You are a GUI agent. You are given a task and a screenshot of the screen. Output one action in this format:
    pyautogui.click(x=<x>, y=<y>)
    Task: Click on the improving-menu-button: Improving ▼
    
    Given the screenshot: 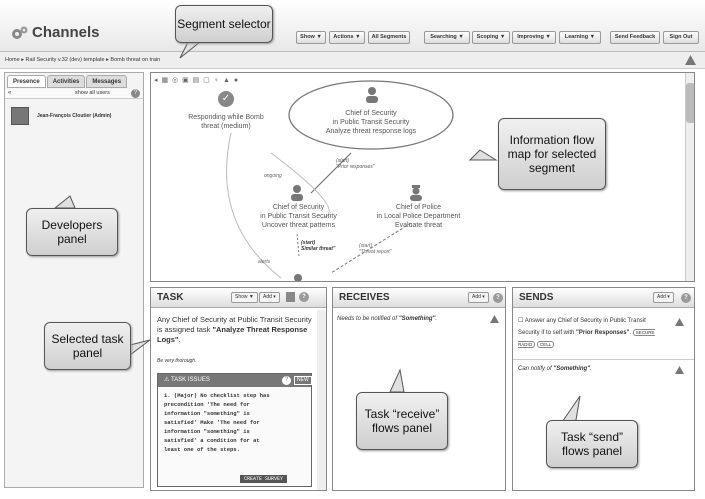 What is the action you would take?
    pyautogui.click(x=534, y=37)
    